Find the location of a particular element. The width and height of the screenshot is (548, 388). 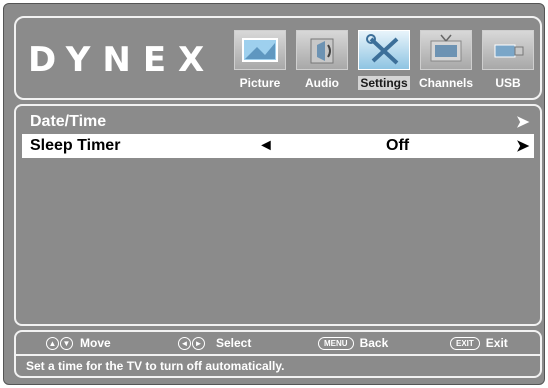

up-button-icon: ▲ is located at coordinates (52, 343).